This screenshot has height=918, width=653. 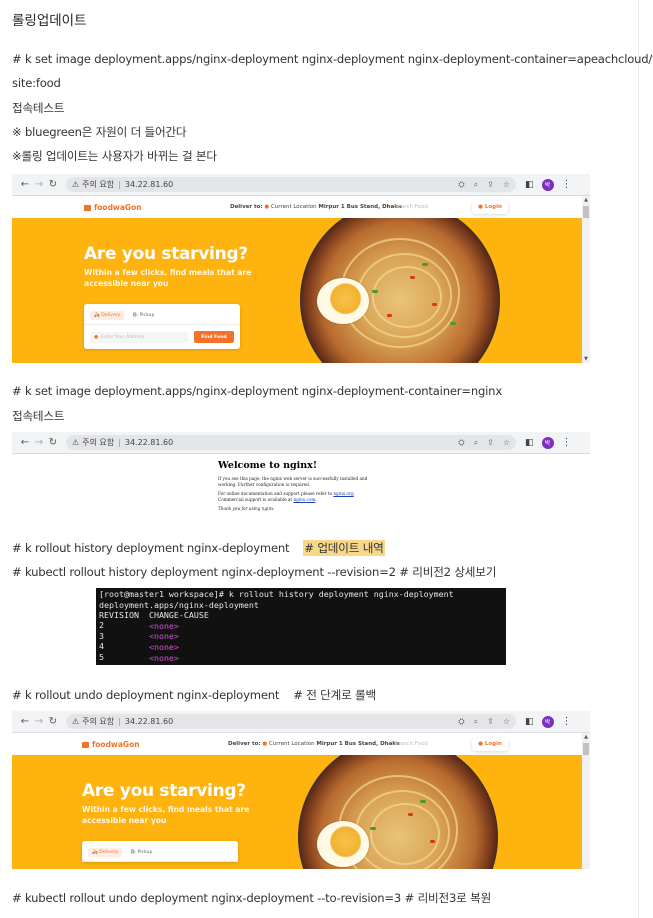 What do you see at coordinates (101, 641) in the screenshot?
I see `terminal-revisions: 2 3 4 5` at bounding box center [101, 641].